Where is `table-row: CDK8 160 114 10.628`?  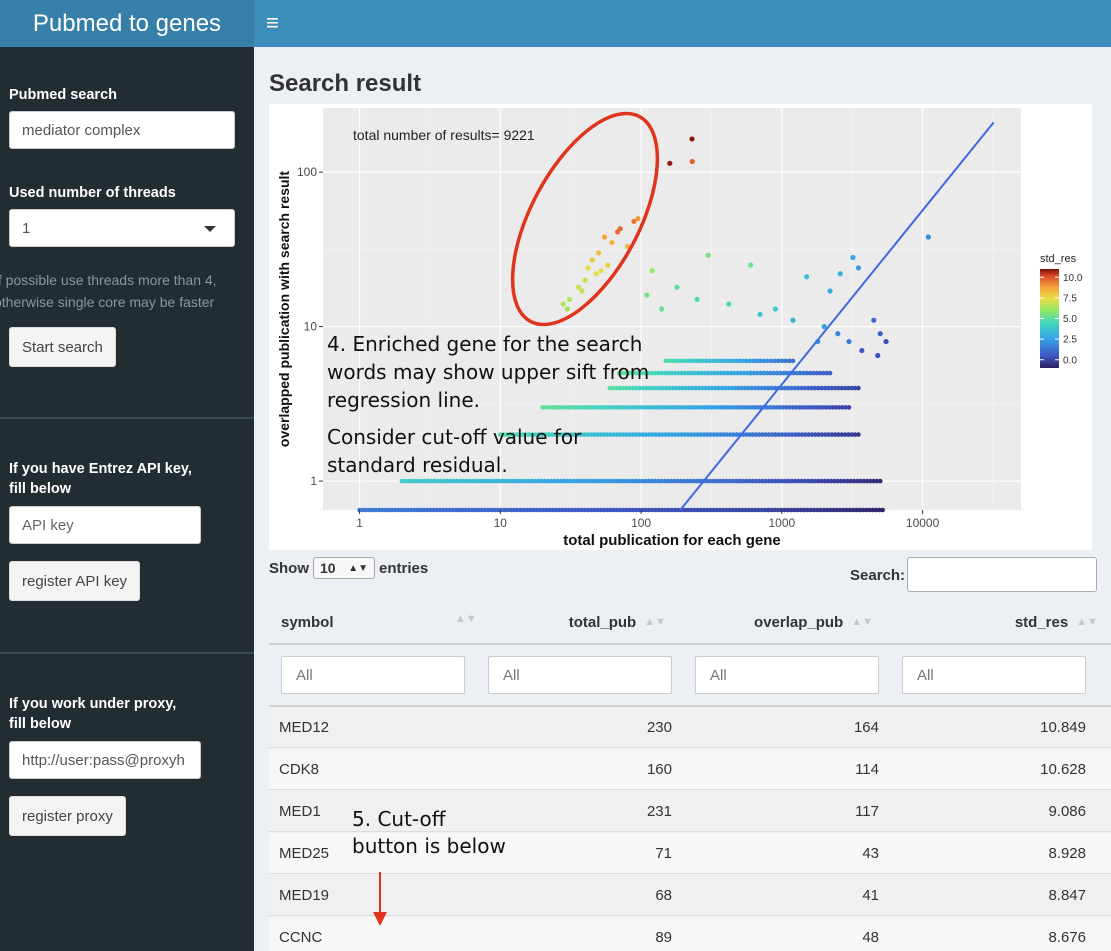
table-row: CDK8 160 114 10.628 is located at coordinates (690, 769).